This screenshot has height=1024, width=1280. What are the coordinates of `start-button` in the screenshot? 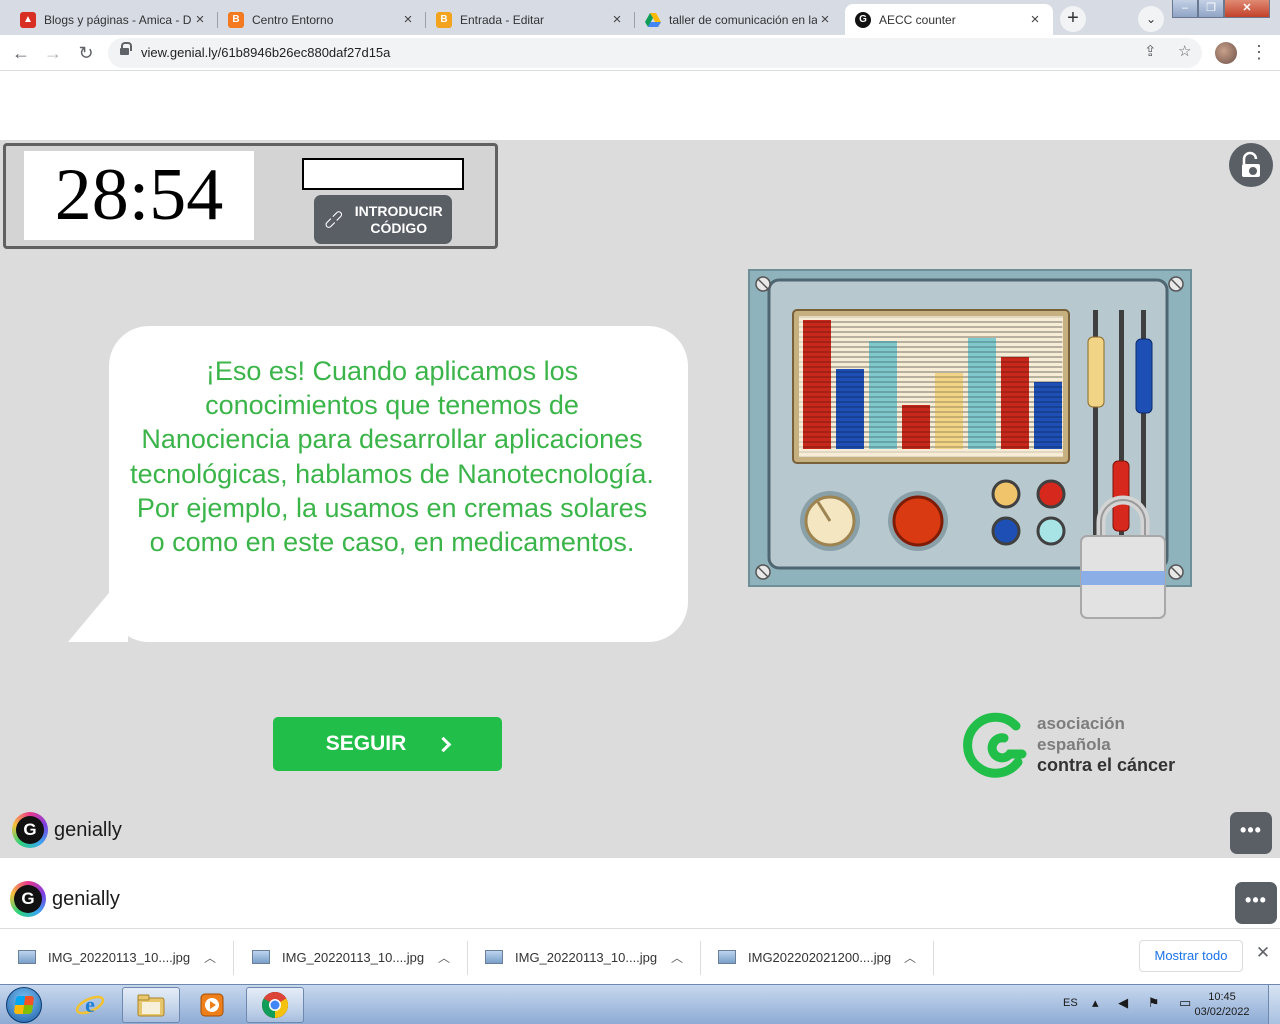 It's located at (24, 1005).